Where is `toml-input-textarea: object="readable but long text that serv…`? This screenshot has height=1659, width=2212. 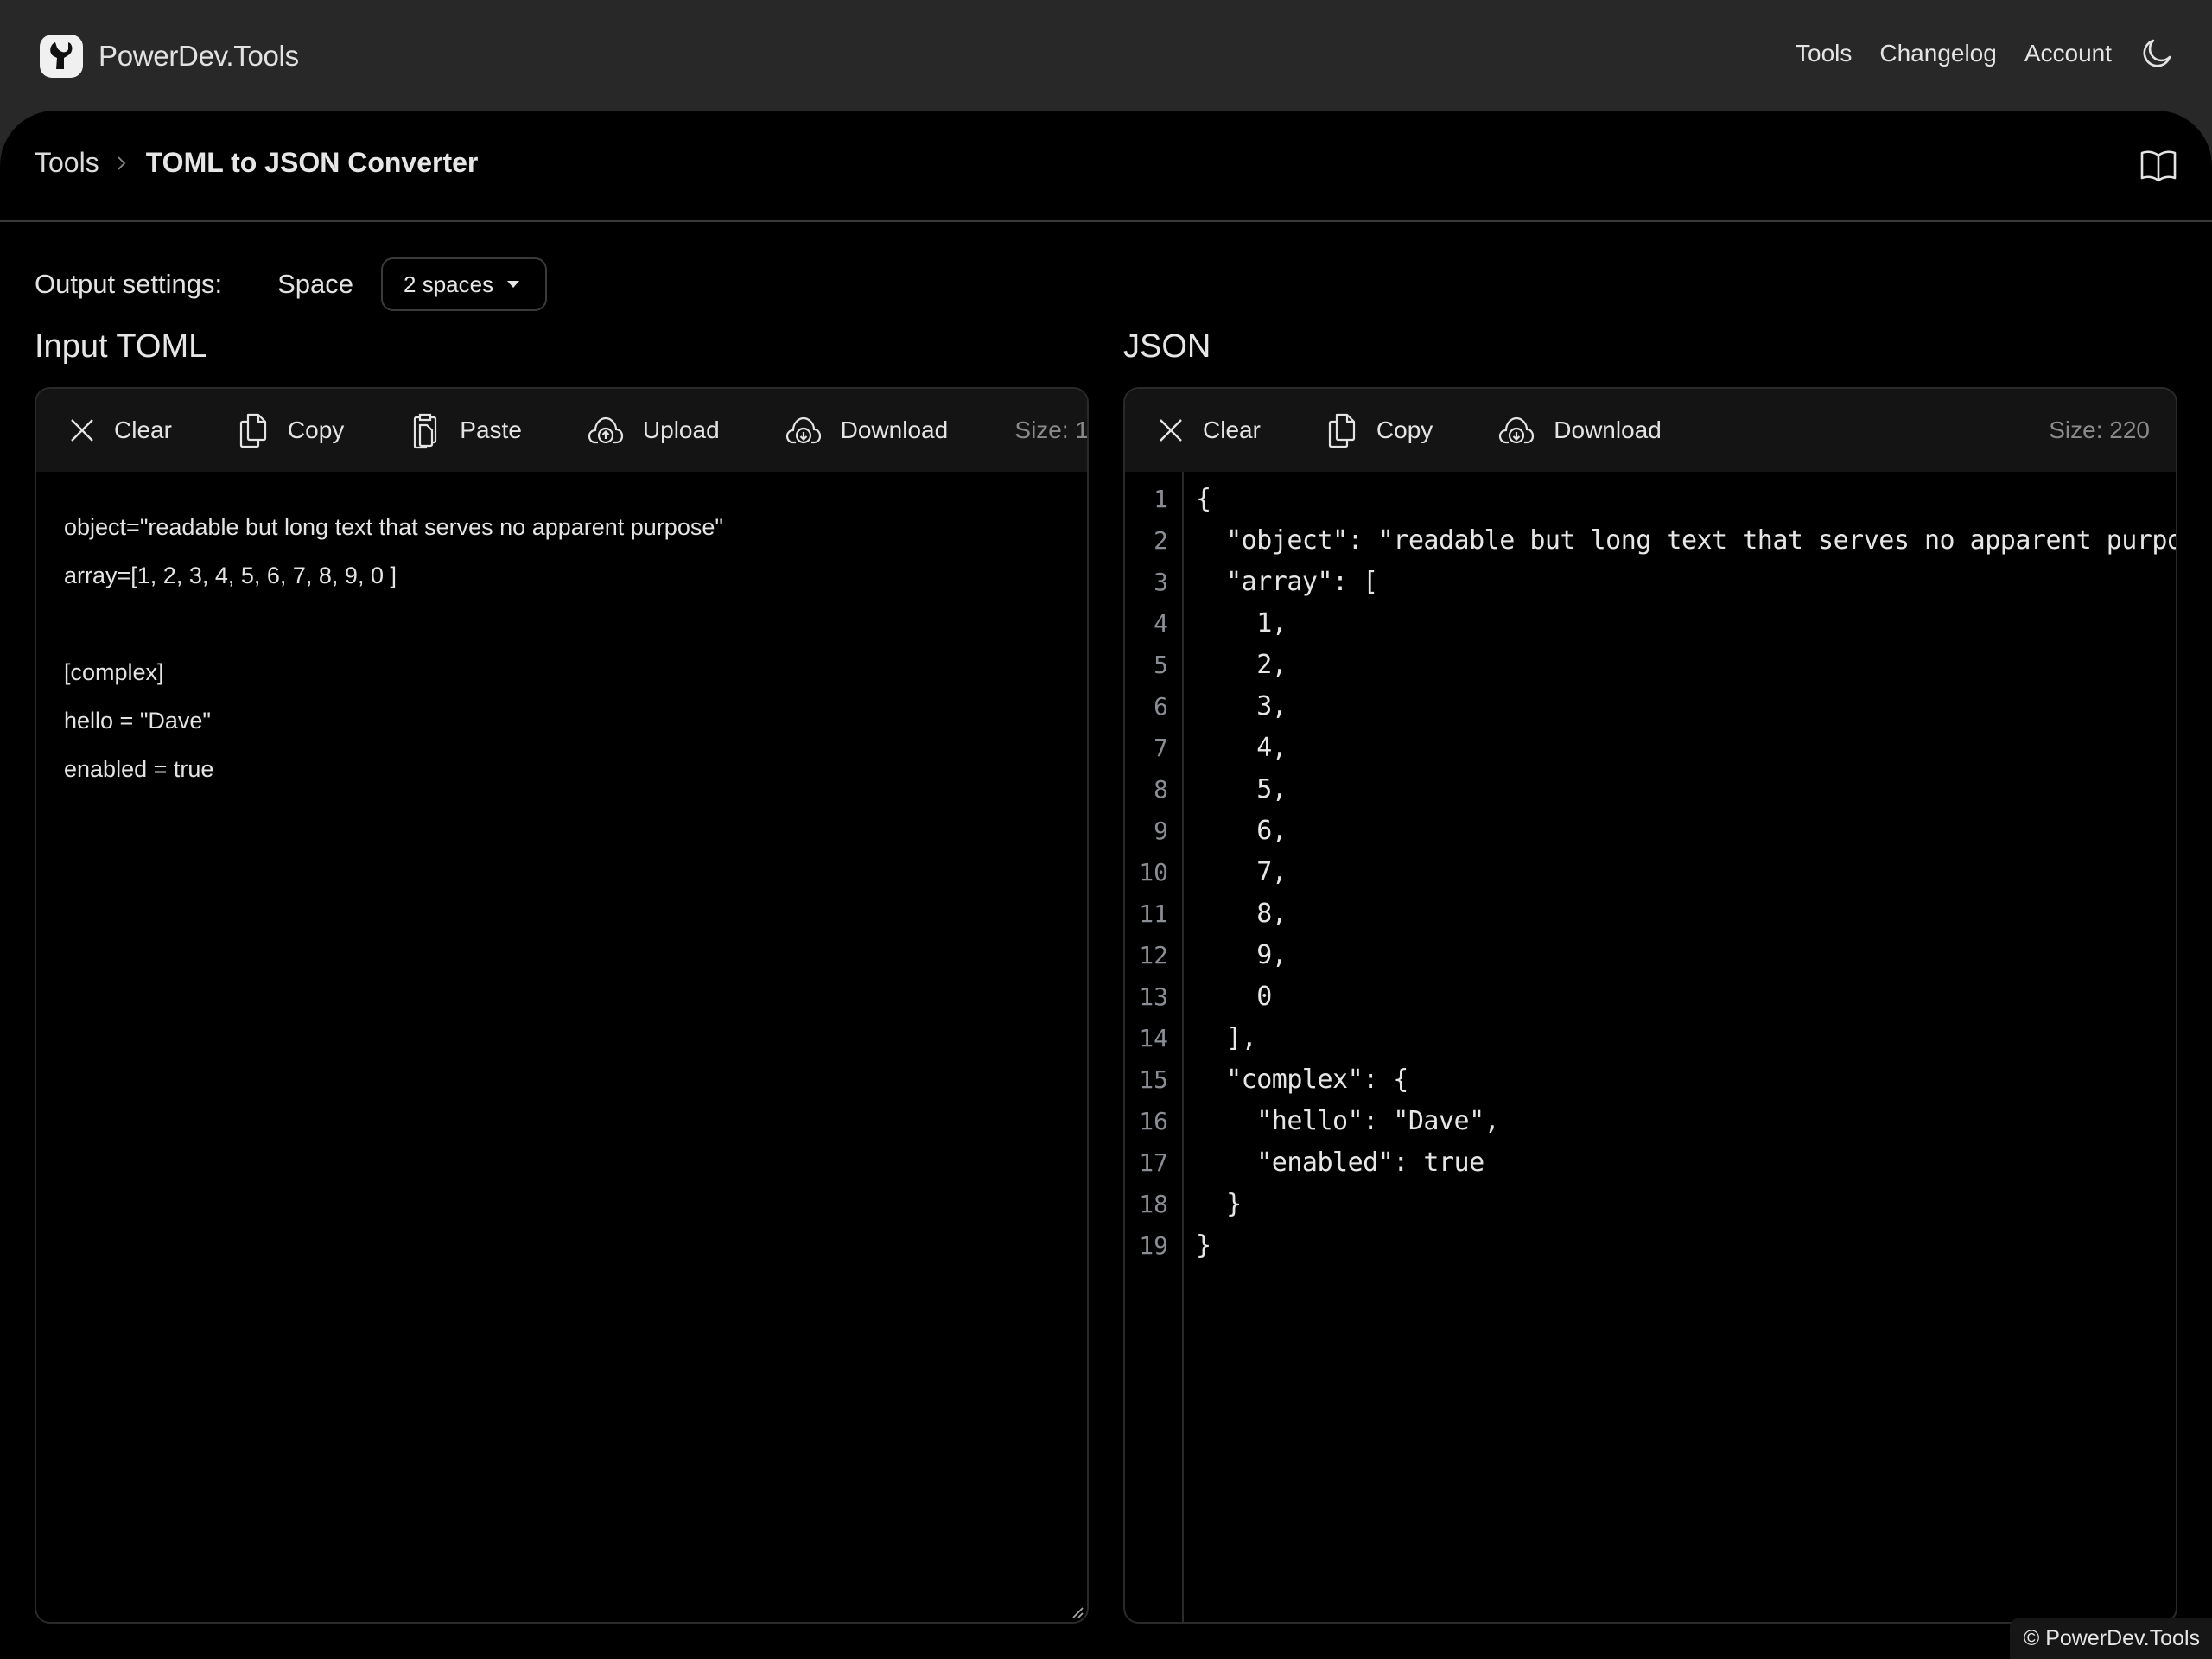 toml-input-textarea: object="readable but long text that serv… is located at coordinates (561, 648).